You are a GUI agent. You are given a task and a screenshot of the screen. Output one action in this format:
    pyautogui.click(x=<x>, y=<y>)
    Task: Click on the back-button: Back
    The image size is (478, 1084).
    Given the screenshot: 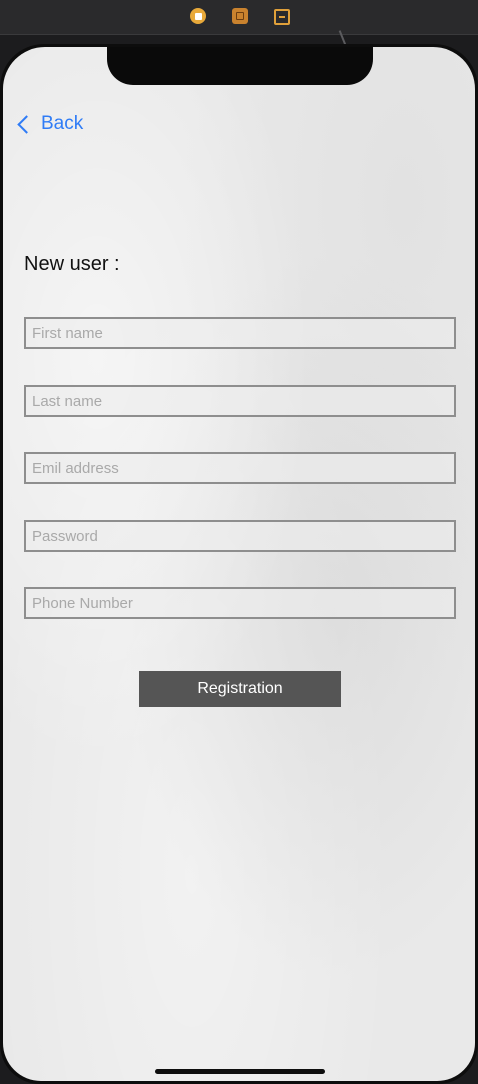 What is the action you would take?
    pyautogui.click(x=49, y=124)
    